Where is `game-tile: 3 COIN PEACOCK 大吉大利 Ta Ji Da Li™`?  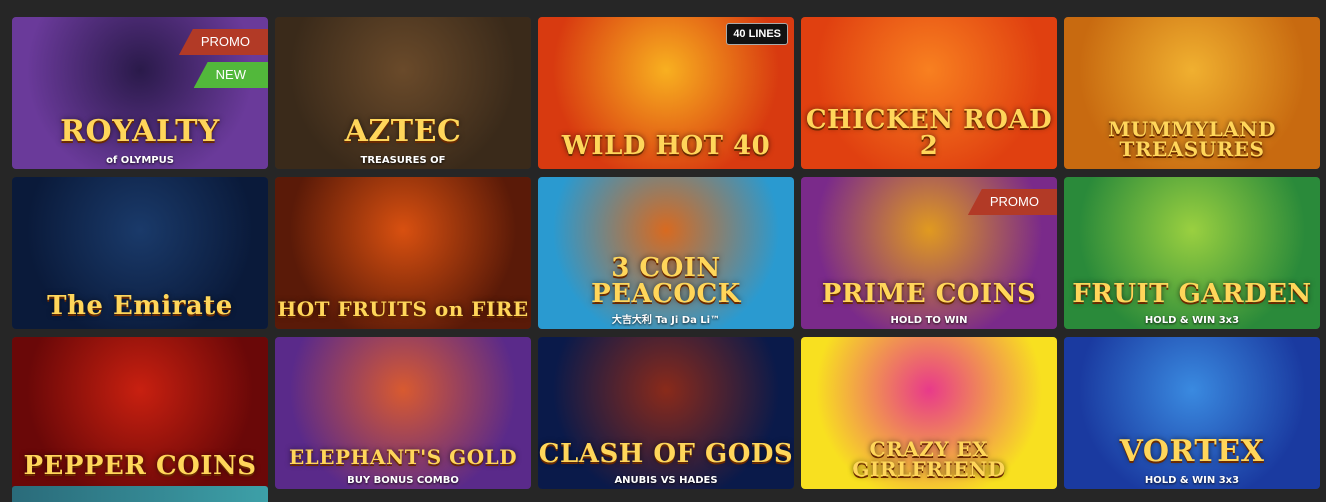
game-tile: 3 COIN PEACOCK 大吉大利 Ta Ji Da Li™ is located at coordinates (666, 253).